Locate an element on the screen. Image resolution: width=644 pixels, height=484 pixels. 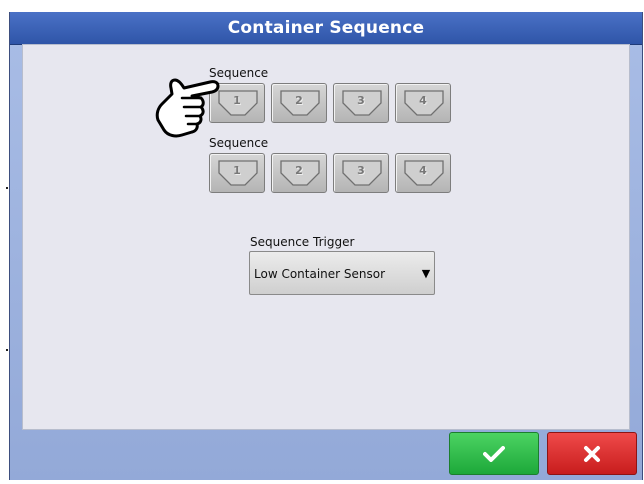
checkmark-icon is located at coordinates (494, 453).